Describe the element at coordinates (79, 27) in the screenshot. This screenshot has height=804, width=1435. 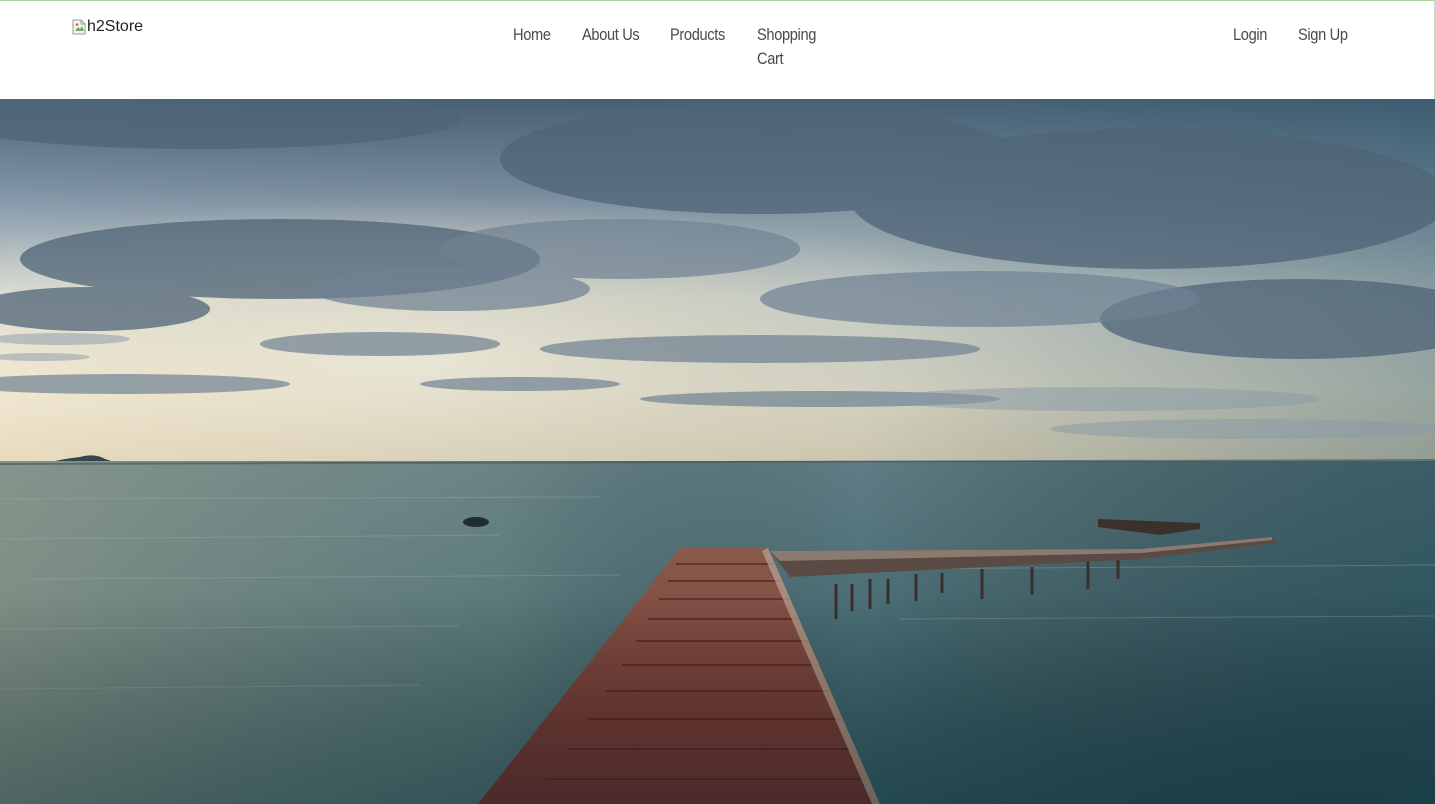
I see `broken-image-icon` at that location.